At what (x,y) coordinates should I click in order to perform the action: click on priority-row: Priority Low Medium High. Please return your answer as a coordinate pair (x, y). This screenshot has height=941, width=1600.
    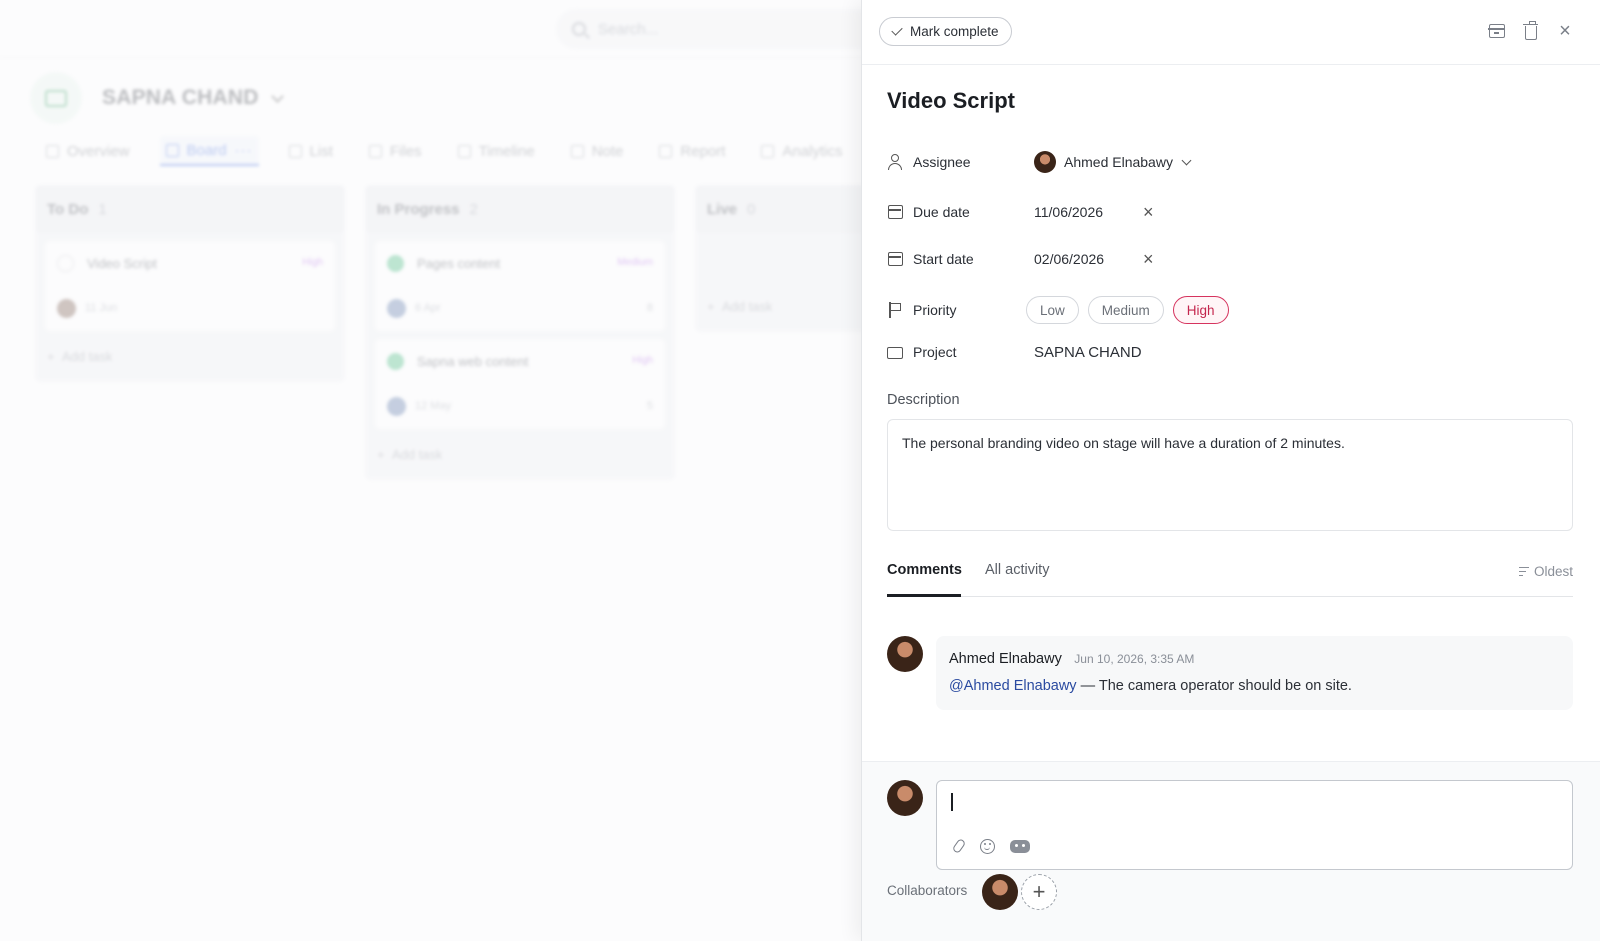
    Looking at the image, I should click on (1058, 310).